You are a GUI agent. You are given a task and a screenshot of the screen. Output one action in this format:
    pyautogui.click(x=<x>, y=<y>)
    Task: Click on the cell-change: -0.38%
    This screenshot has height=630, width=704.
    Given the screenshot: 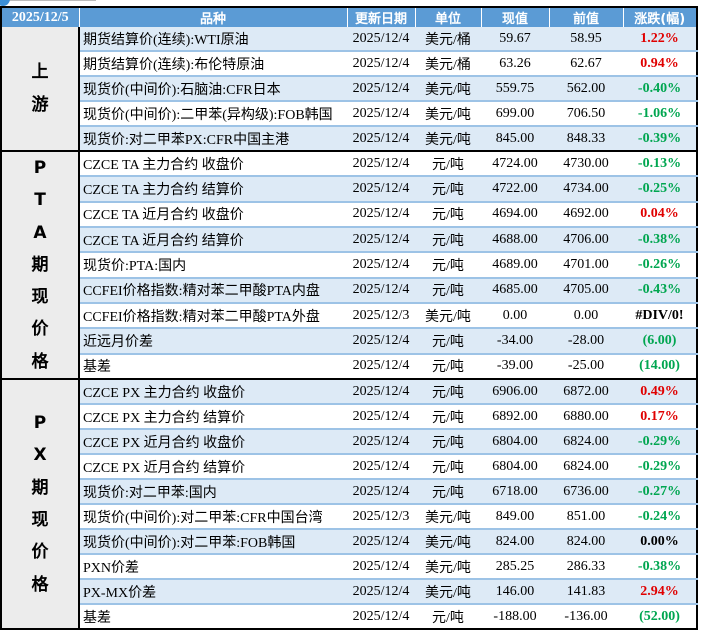 What is the action you would take?
    pyautogui.click(x=660, y=240)
    